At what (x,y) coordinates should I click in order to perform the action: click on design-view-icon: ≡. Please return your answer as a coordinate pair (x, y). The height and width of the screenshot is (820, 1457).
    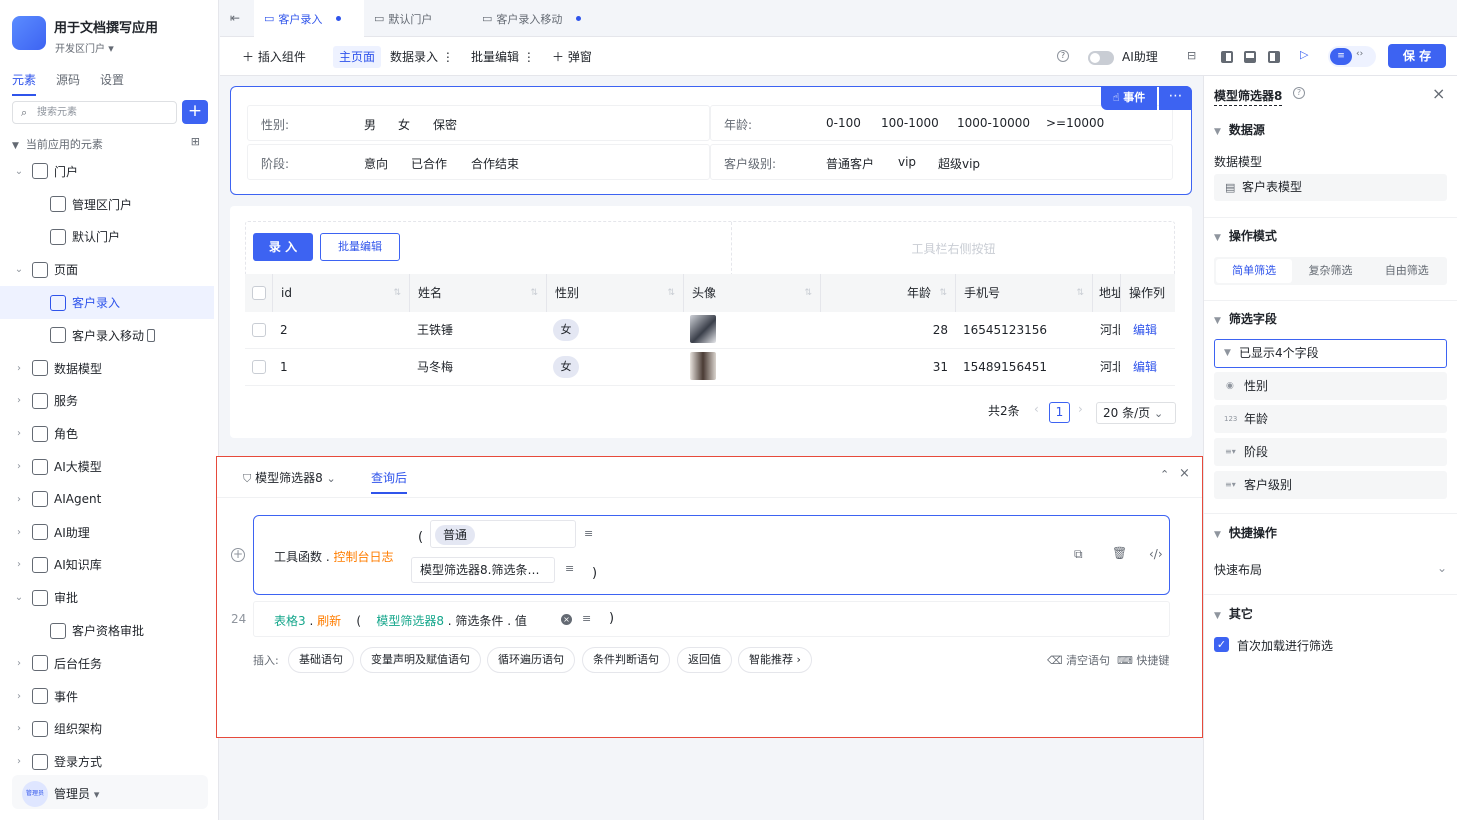
    Looking at the image, I should click on (1341, 56).